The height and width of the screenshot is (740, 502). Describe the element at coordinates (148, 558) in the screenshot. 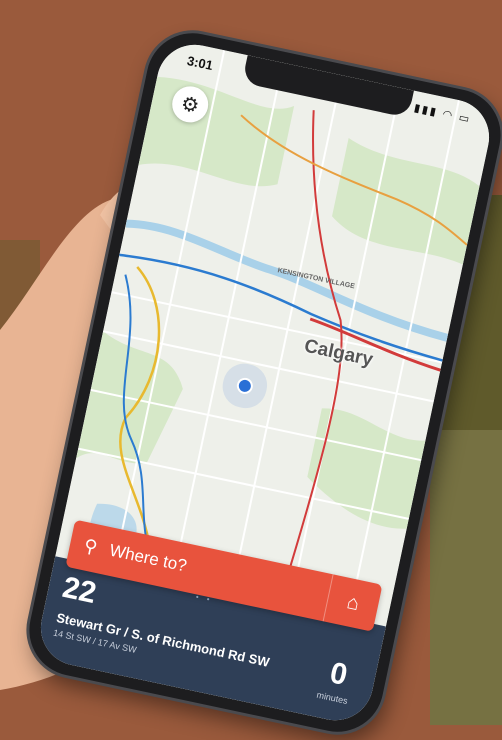

I see `search-placeholder: Where to?` at that location.